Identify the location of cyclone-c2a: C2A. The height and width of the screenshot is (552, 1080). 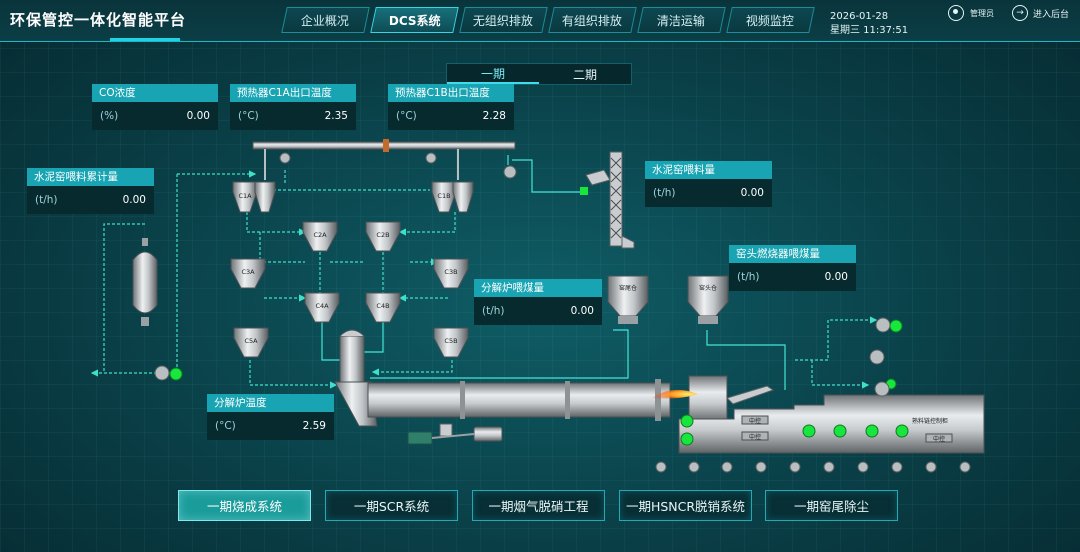
(320, 236).